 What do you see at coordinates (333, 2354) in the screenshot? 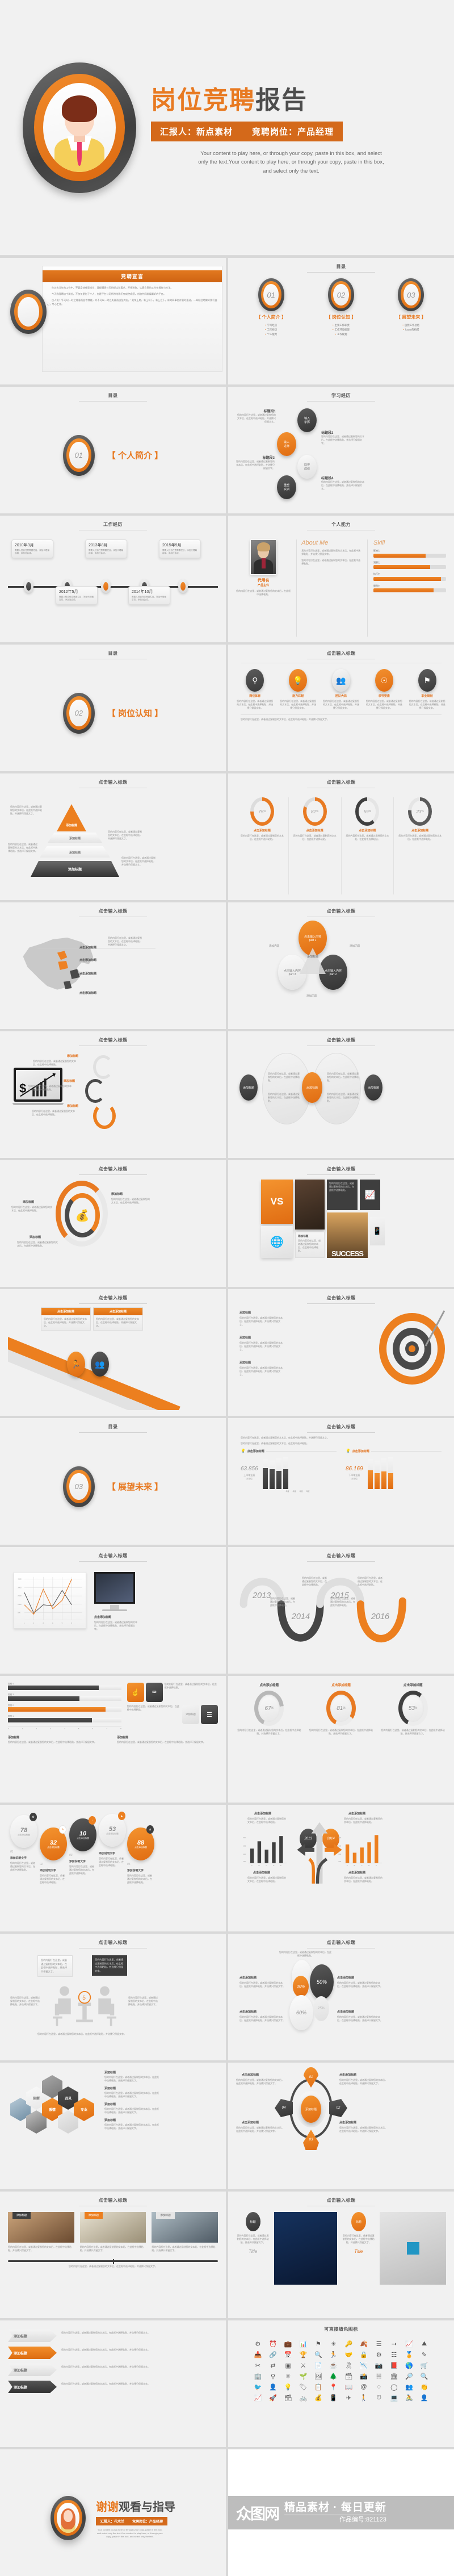
I see `runner-icon: 🏃` at bounding box center [333, 2354].